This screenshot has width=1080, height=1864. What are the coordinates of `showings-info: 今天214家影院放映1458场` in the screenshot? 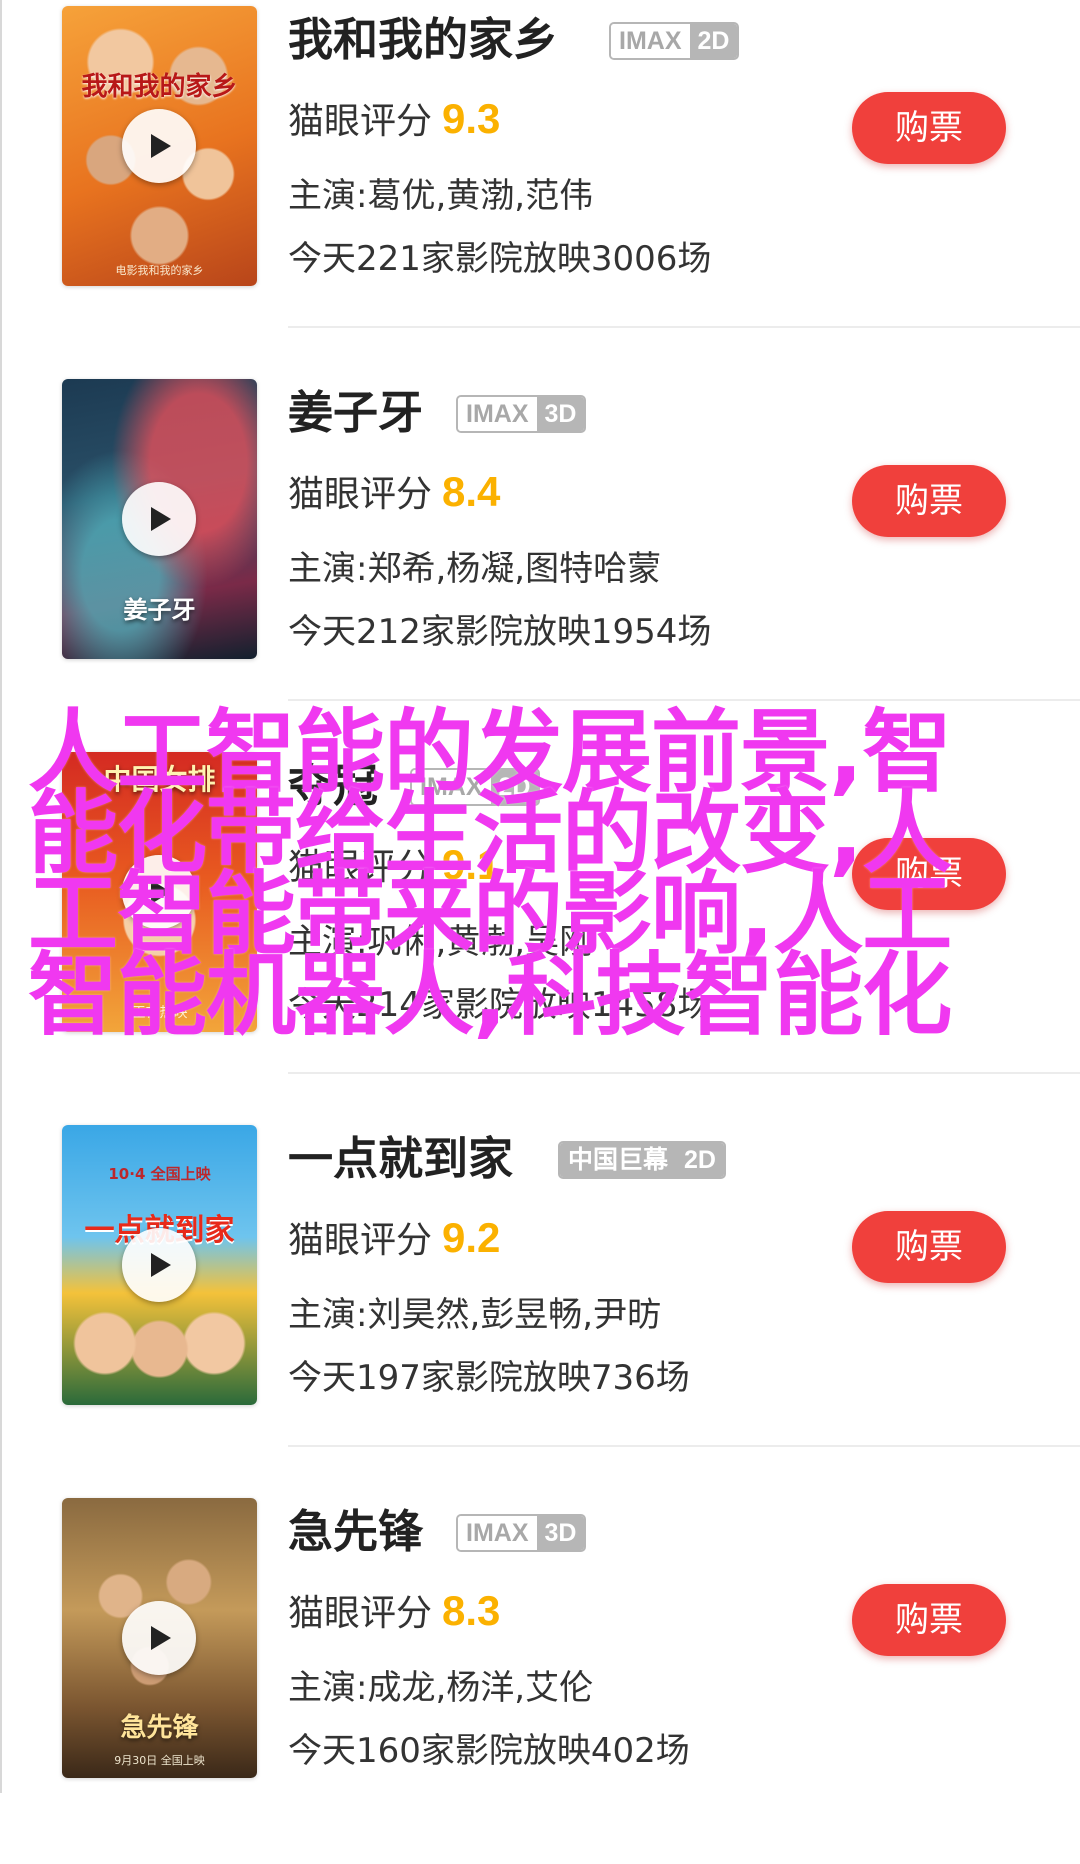 It's located at (500, 1005).